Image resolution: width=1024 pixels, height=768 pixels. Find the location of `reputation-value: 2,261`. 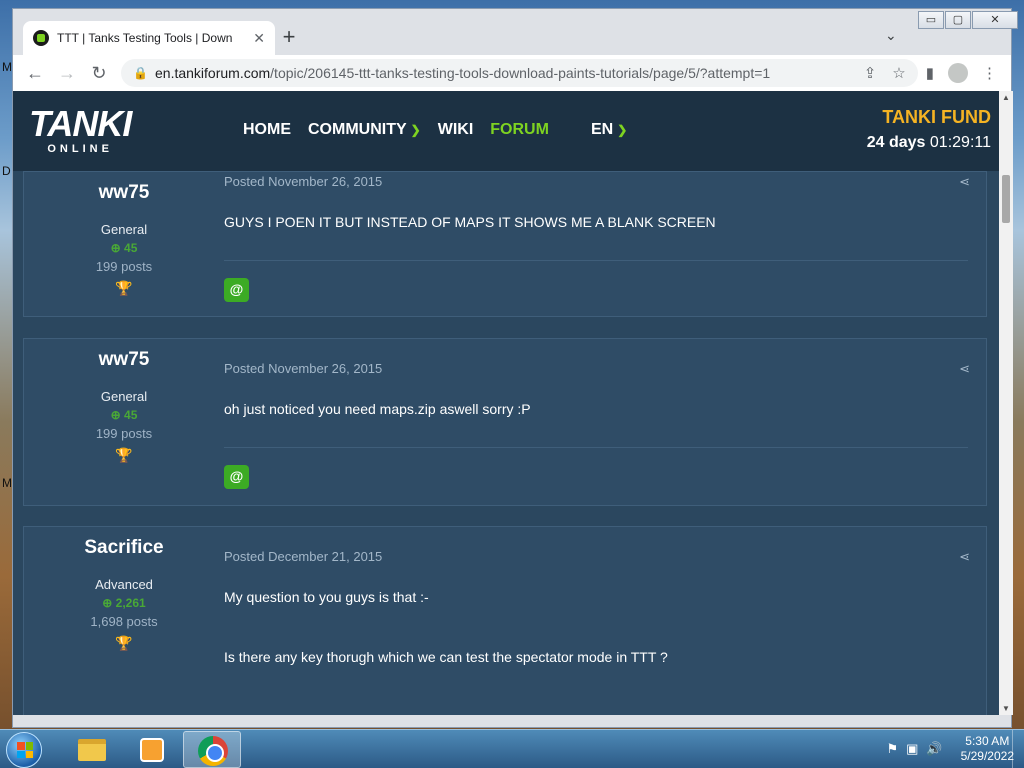

reputation-value: 2,261 is located at coordinates (130, 603).